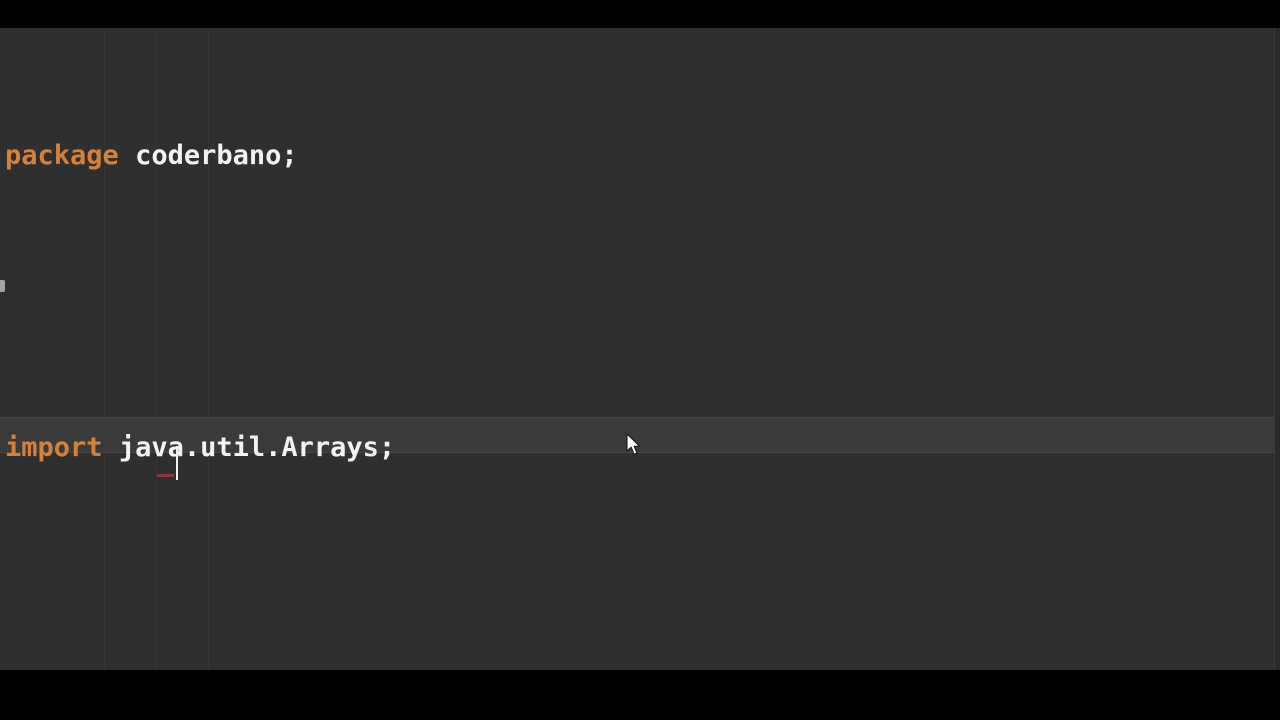 This screenshot has height=720, width=1280. What do you see at coordinates (216, 155) in the screenshot?
I see `package-name: coderbano;` at bounding box center [216, 155].